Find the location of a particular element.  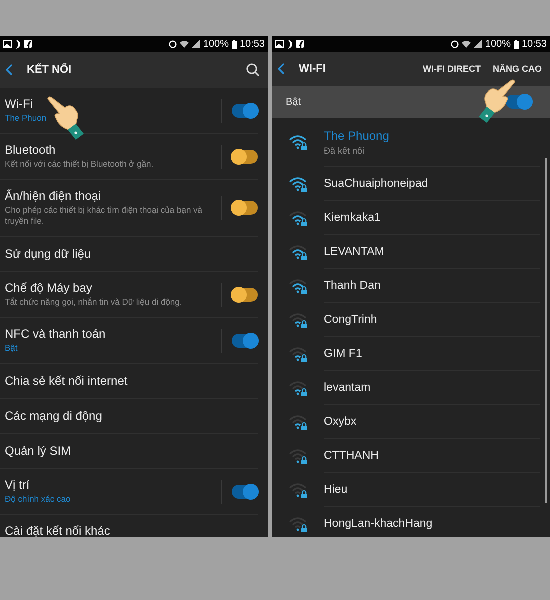

network-name: CTTHANH is located at coordinates (351, 456).